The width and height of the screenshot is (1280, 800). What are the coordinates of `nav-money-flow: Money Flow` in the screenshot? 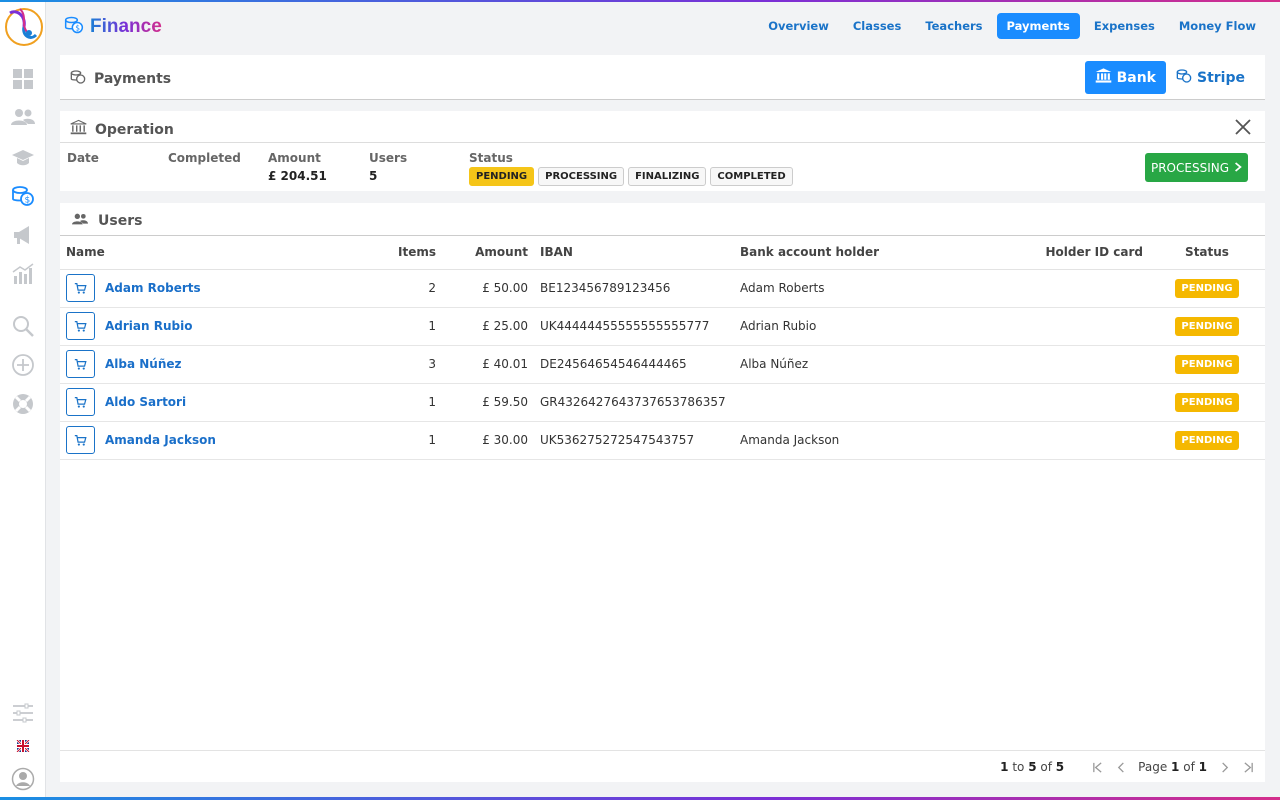 It's located at (1217, 26).